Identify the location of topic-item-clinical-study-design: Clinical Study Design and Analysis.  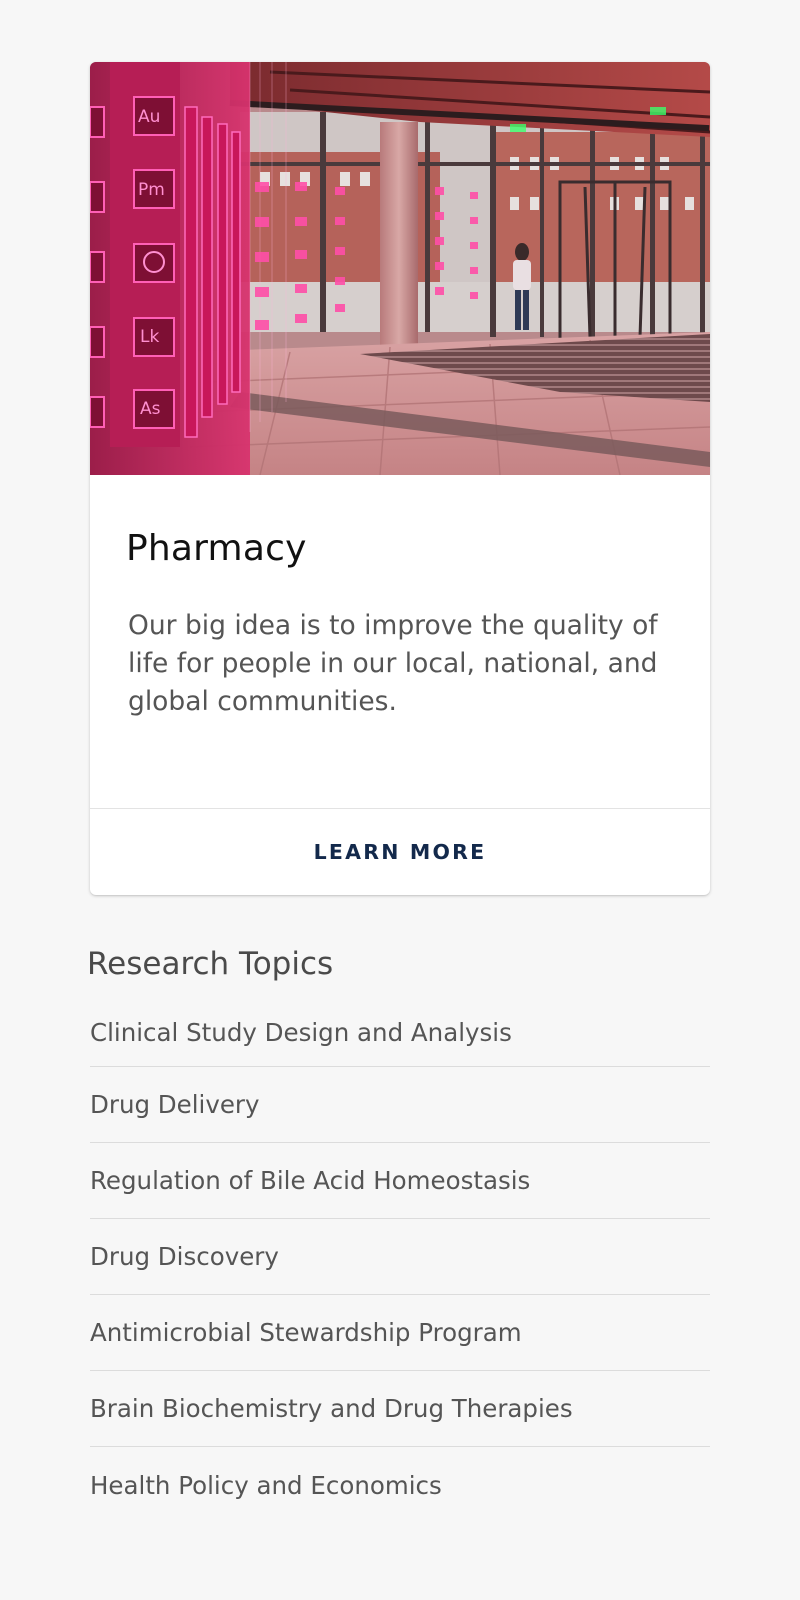
(400, 1036).